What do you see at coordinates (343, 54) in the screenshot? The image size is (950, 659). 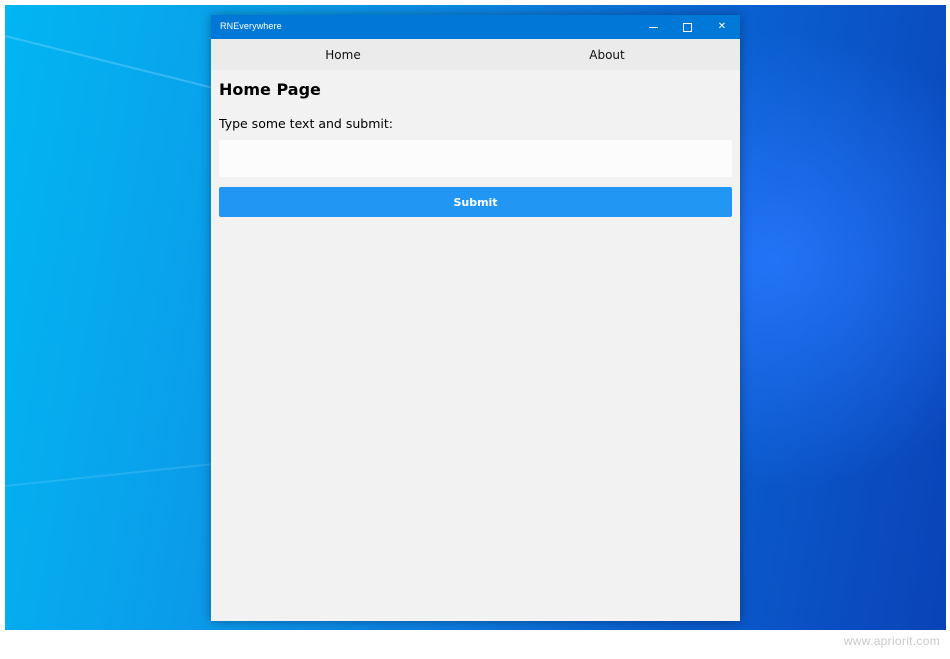 I see `nav-item-home: Home` at bounding box center [343, 54].